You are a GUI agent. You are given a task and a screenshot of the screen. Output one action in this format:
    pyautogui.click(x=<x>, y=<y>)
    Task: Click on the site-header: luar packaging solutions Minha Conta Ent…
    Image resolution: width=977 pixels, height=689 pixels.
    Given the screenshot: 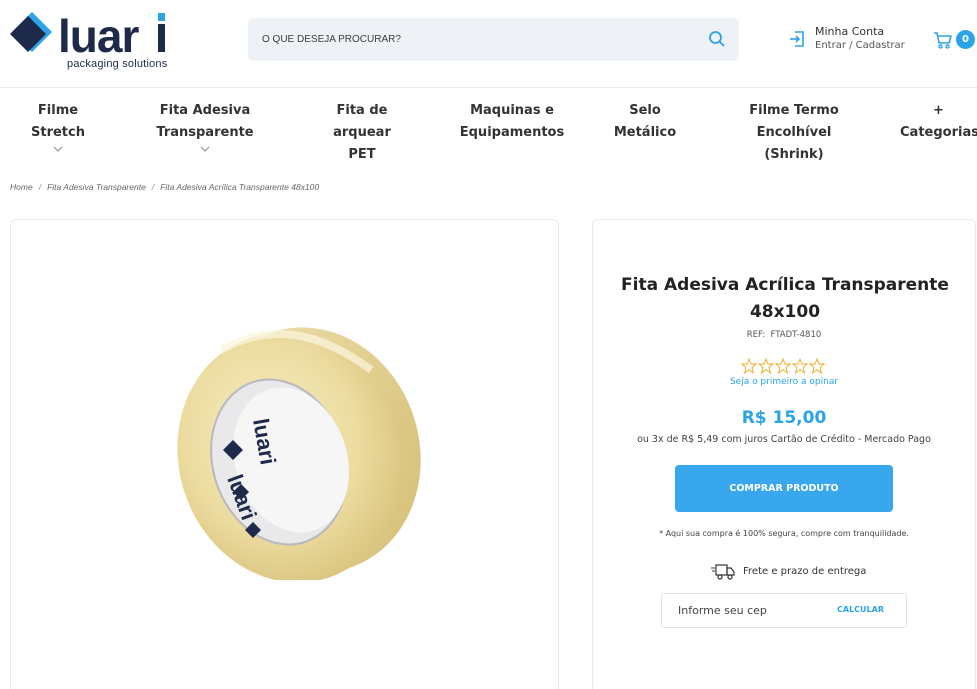 What is the action you would take?
    pyautogui.click(x=488, y=44)
    